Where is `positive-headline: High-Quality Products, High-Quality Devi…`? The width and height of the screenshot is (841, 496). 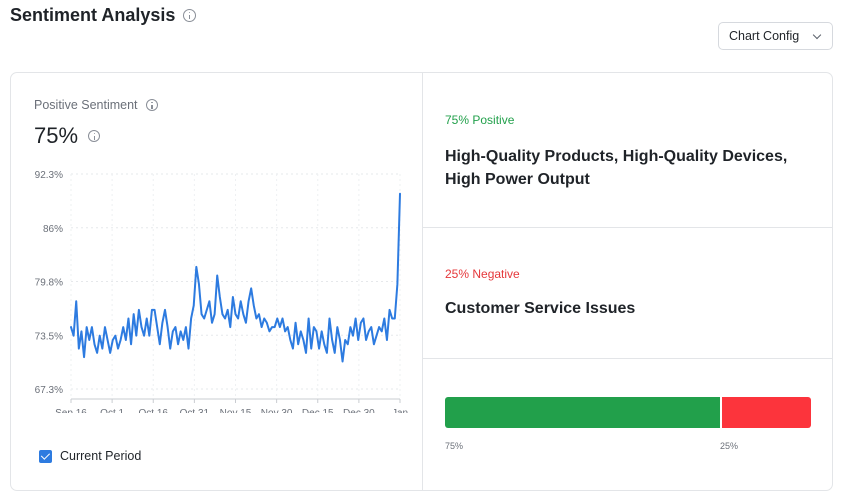
positive-headline: High-Quality Products, High-Quality Devi… is located at coordinates (616, 168).